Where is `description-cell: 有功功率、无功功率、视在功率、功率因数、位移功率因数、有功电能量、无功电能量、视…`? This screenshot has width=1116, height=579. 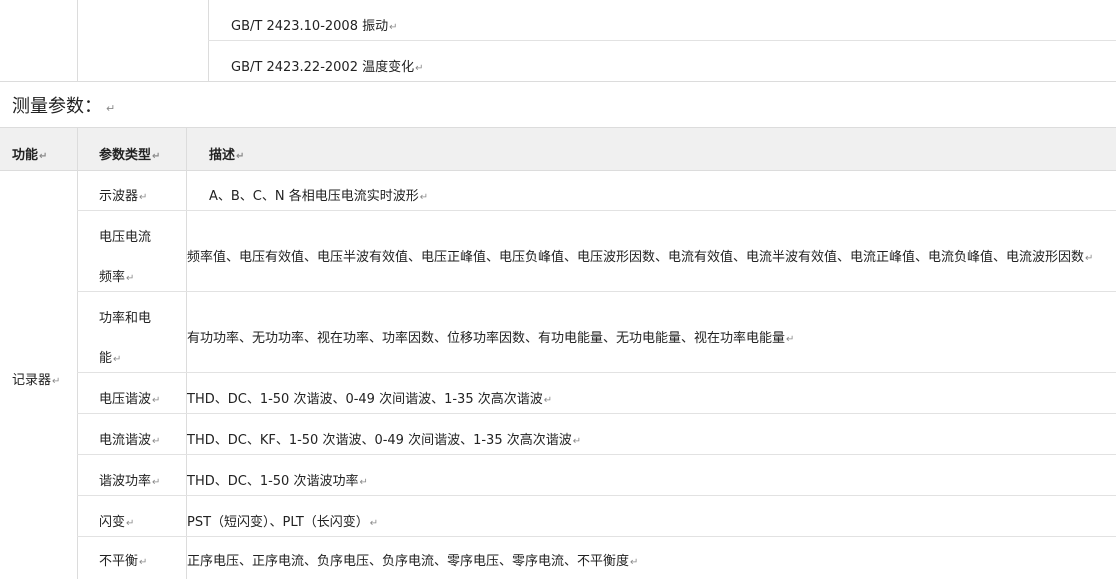
description-cell: 有功功率、无功功率、视在功率、功率因数、位移功率因数、有功电能量、无功电能量、视… is located at coordinates (491, 338).